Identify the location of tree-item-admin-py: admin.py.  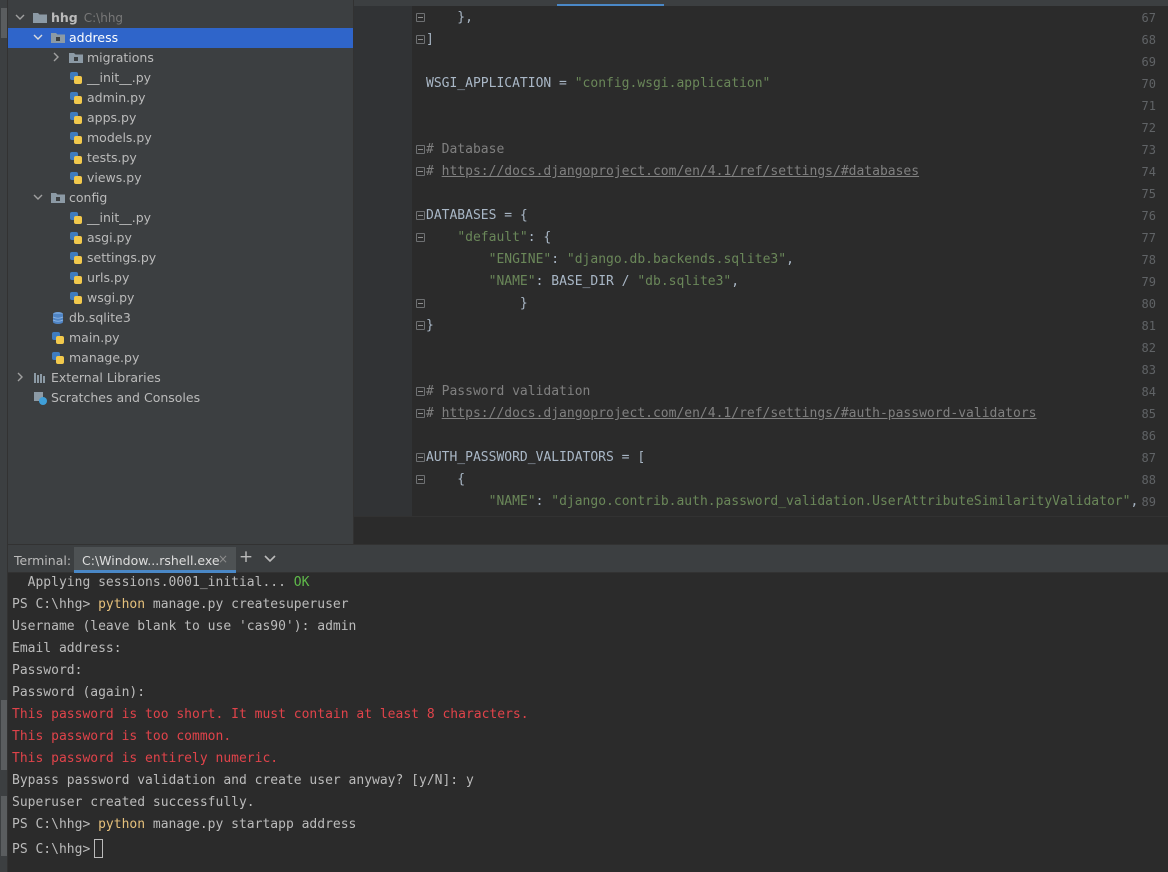
(180, 98).